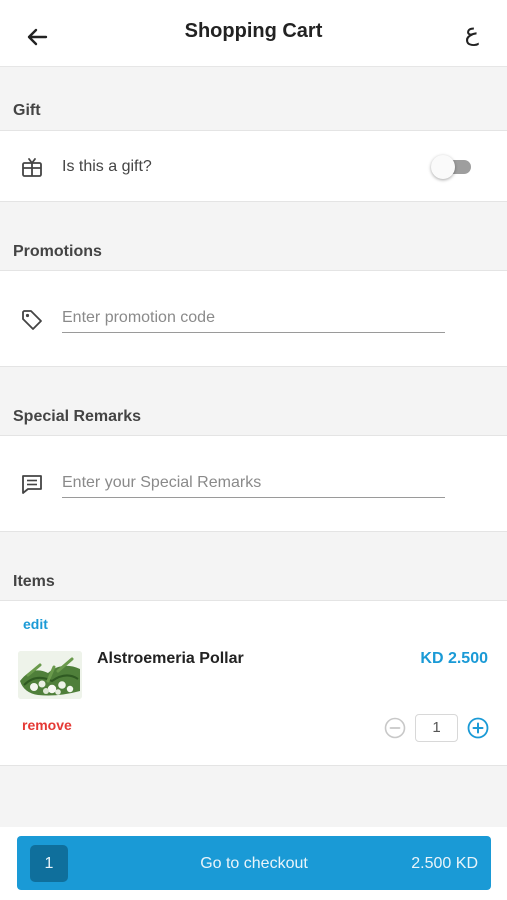 The image size is (507, 900). I want to click on app-header: Shopping Cart ع, so click(253, 33).